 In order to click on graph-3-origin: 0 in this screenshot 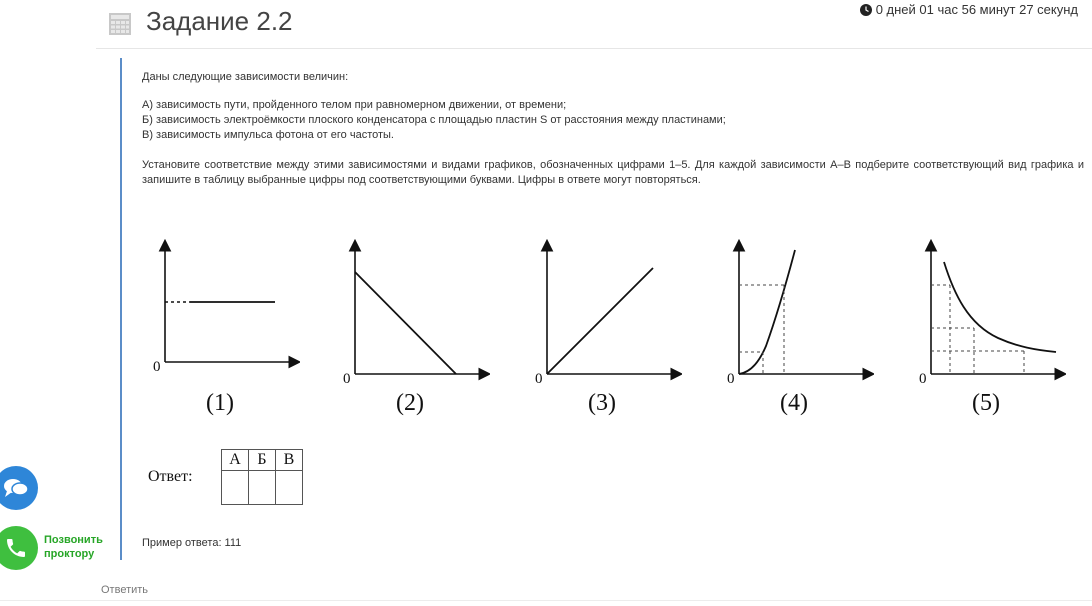, I will do `click(539, 379)`.